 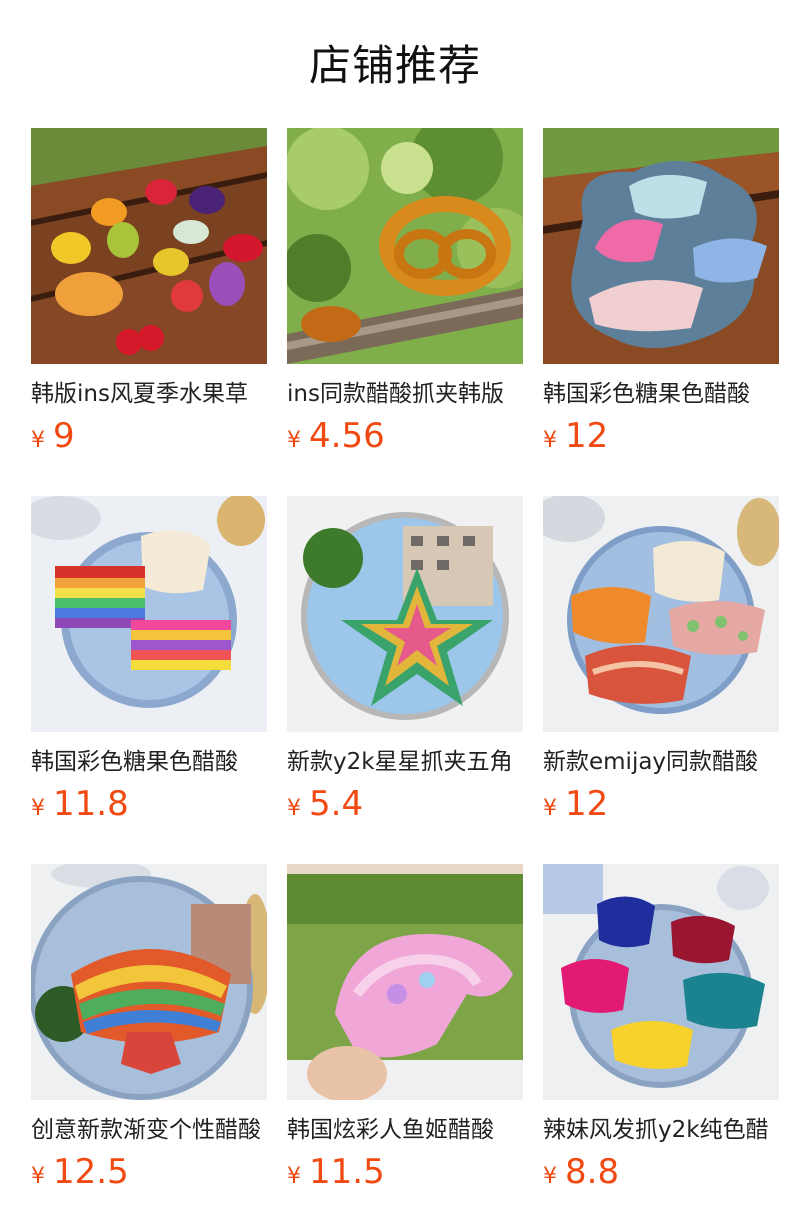 I want to click on product-name: 新款y2k星星抓夹五角, so click(x=400, y=762).